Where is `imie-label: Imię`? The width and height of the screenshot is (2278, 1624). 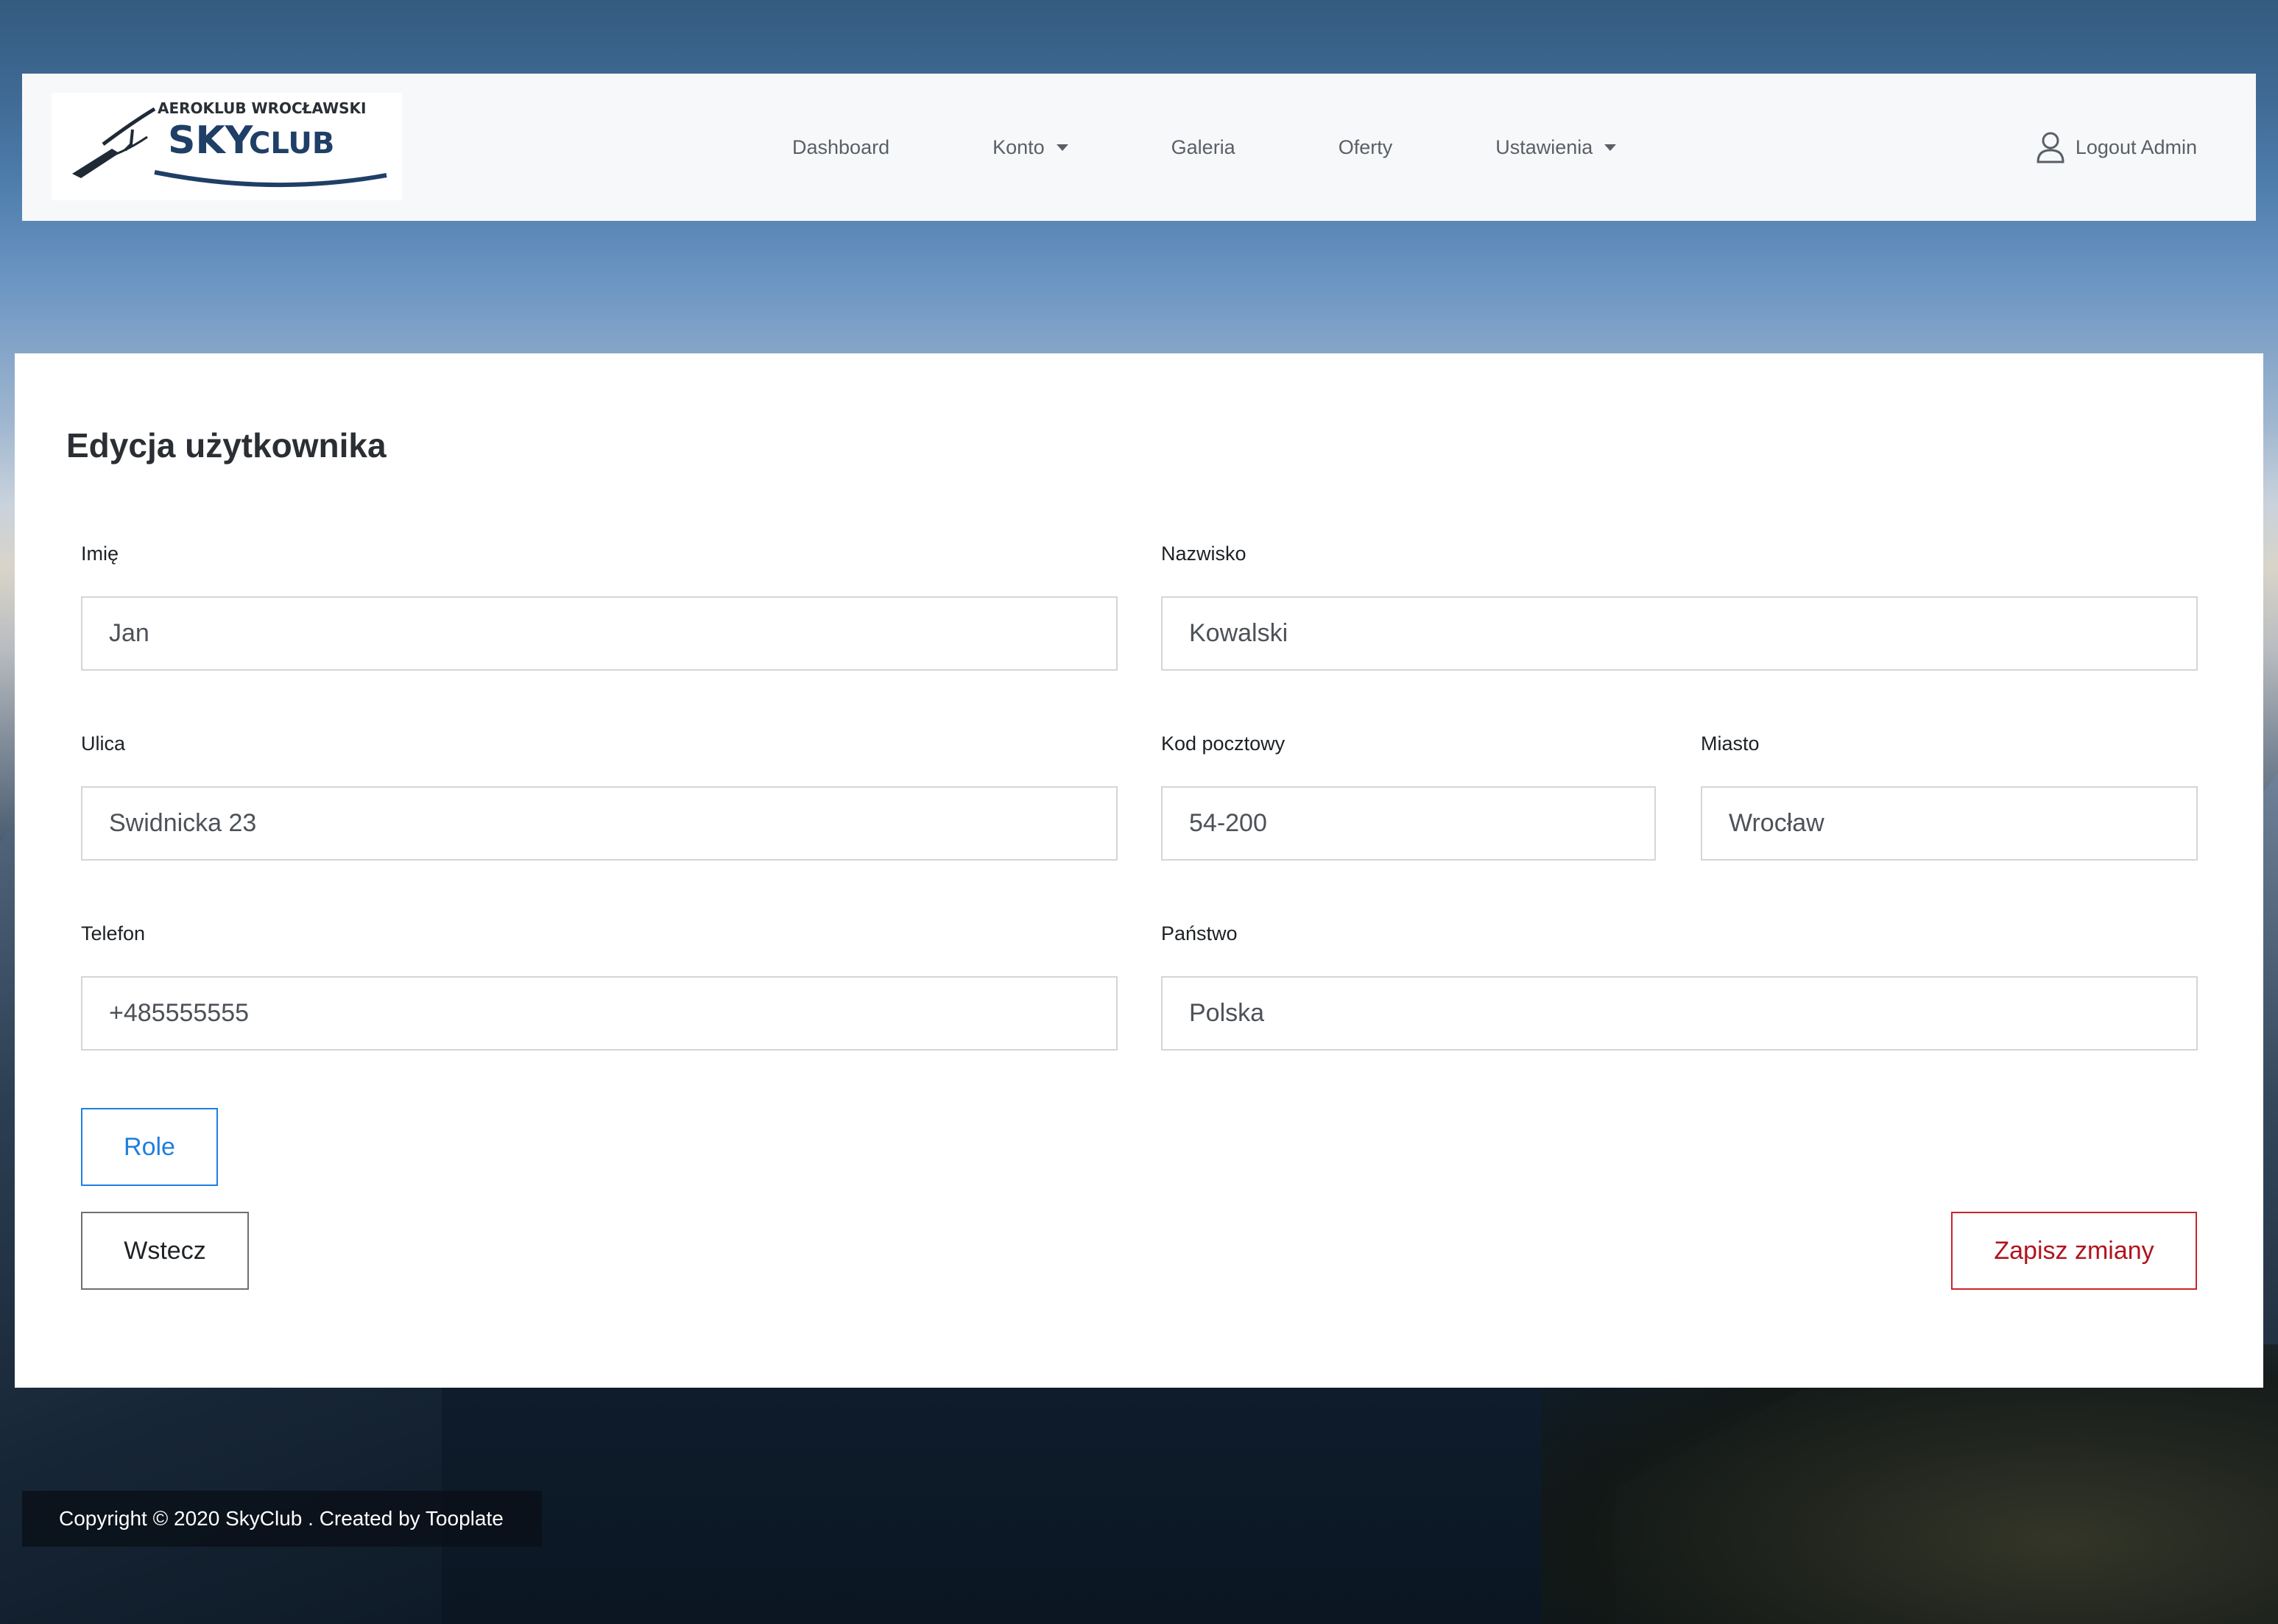
imie-label: Imię is located at coordinates (100, 554).